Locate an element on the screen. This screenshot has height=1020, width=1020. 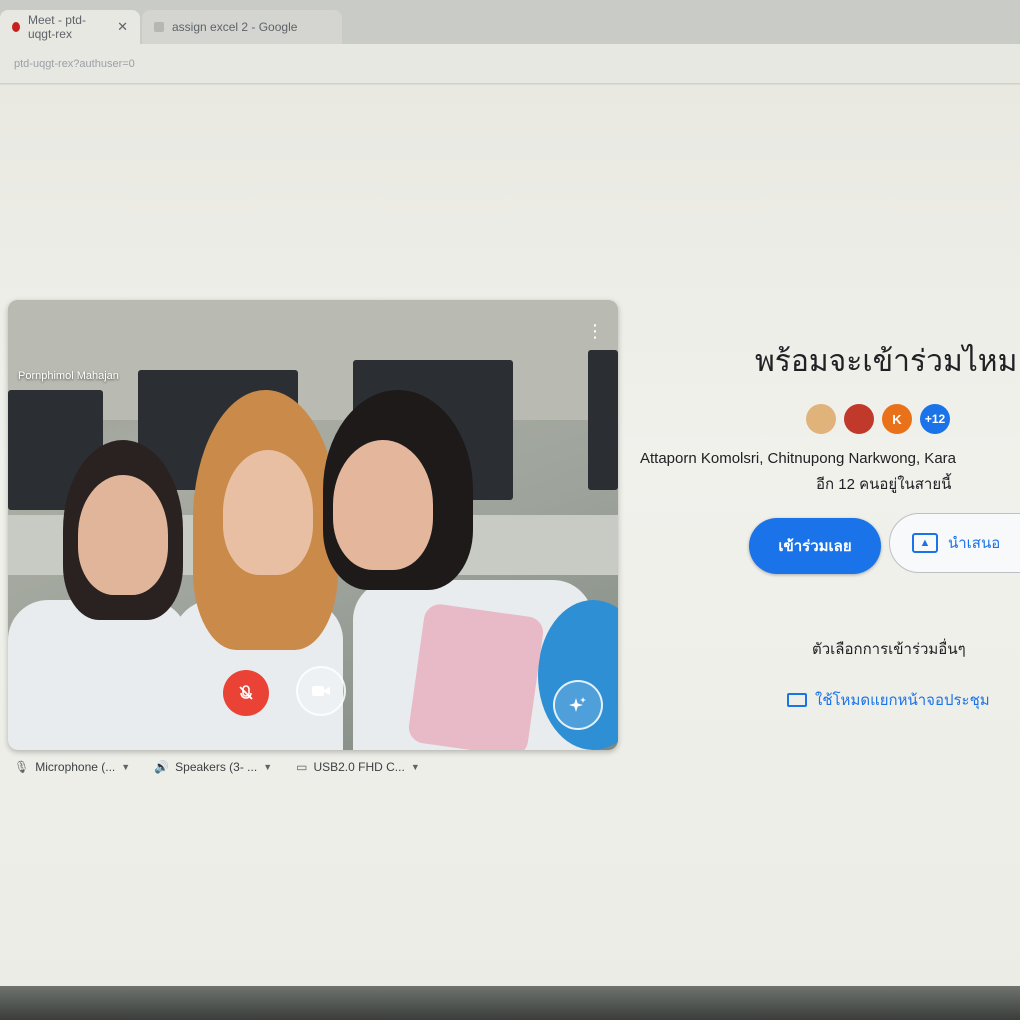
participant-avatars: K +12 is located at coordinates (878, 419).